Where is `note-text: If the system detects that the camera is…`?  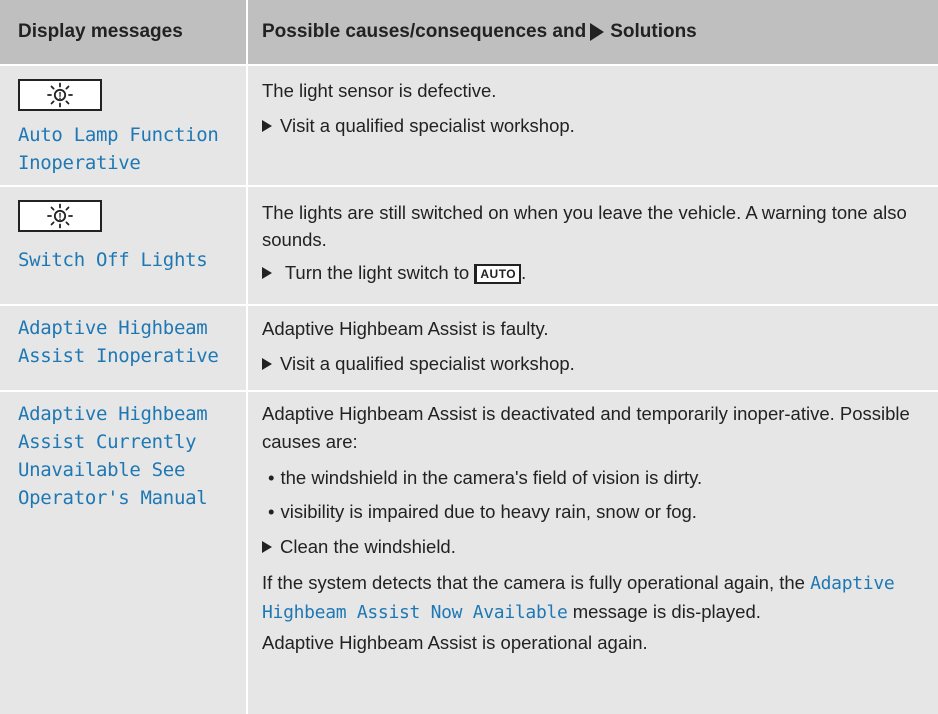
note-text: If the system detects that the camera is… is located at coordinates (533, 582).